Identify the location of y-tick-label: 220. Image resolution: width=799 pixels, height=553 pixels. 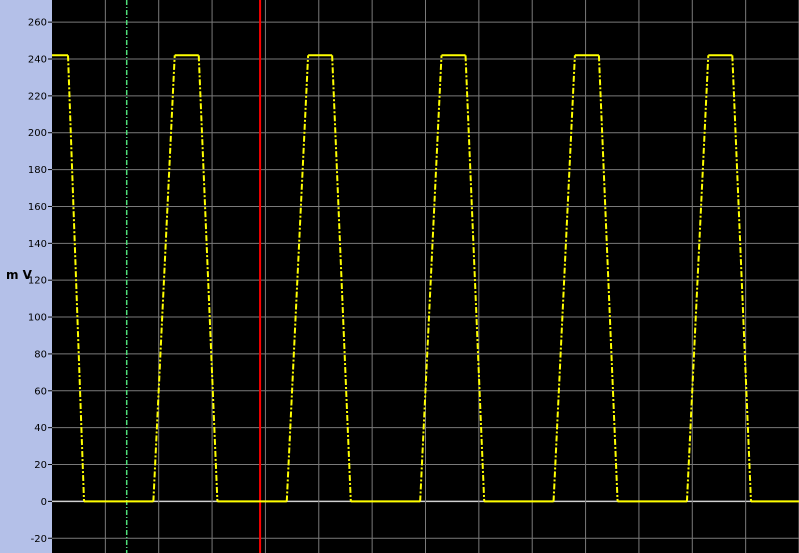
(37, 96).